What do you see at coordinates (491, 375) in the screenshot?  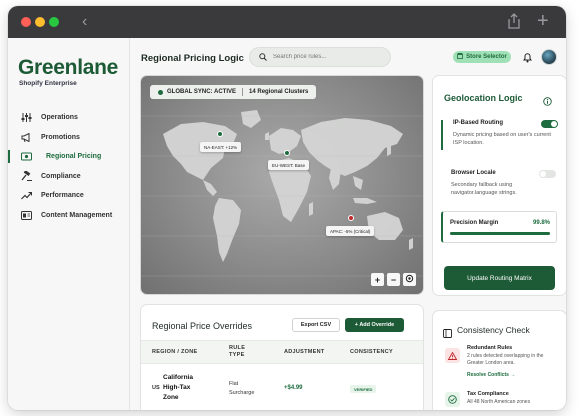 I see `resolve-conflicts-link: Resolve Conflicts →` at bounding box center [491, 375].